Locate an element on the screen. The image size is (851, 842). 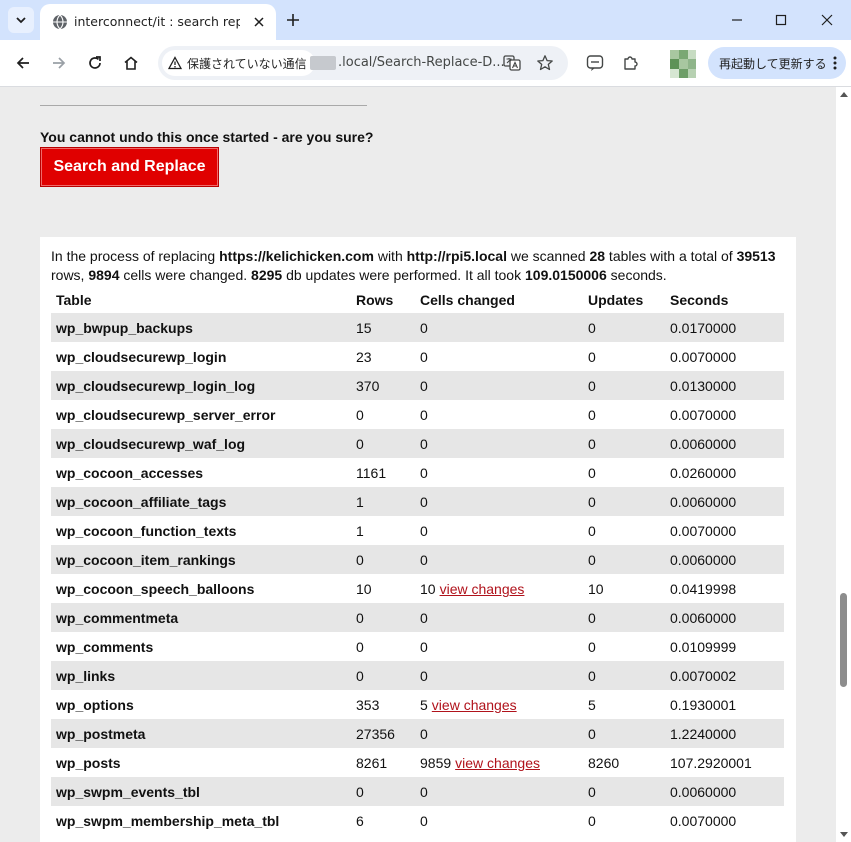
updates-cell: 10 is located at coordinates (596, 589).